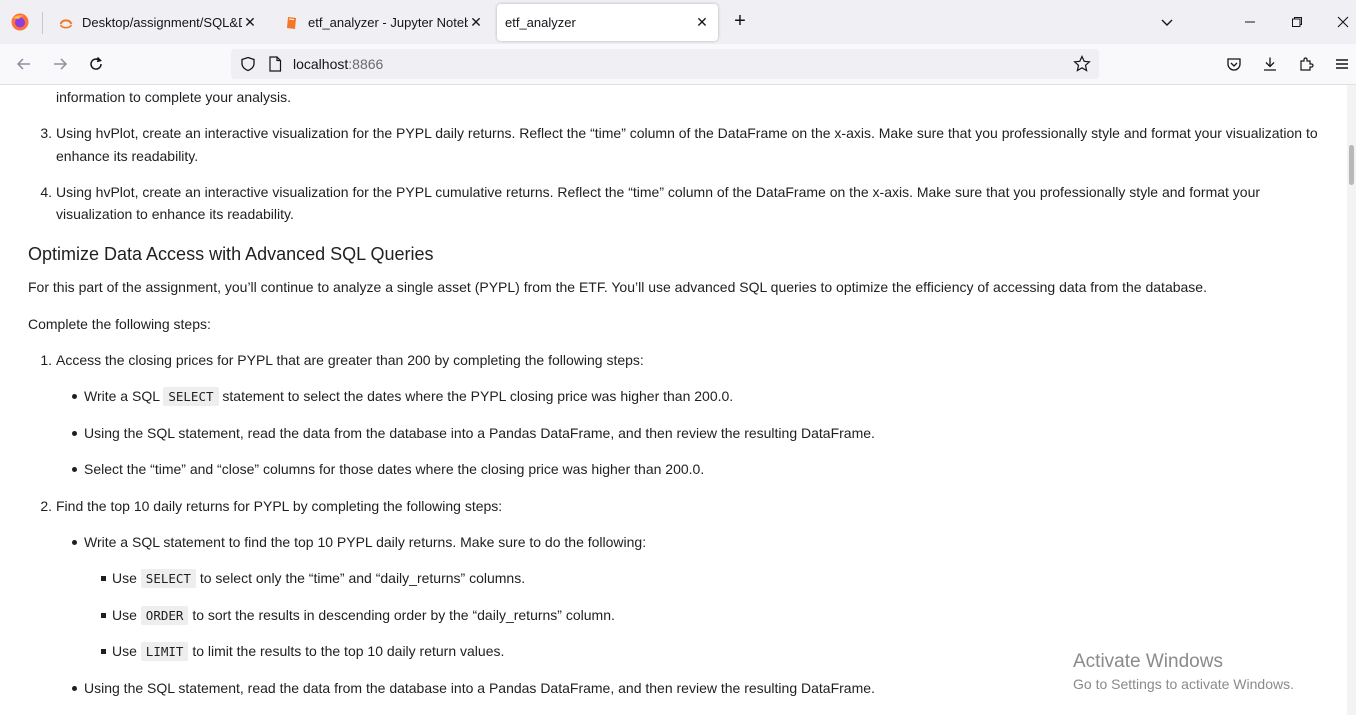 Image resolution: width=1356 pixels, height=715 pixels. Describe the element at coordinates (1343, 22) in the screenshot. I see `close-window-button` at that location.